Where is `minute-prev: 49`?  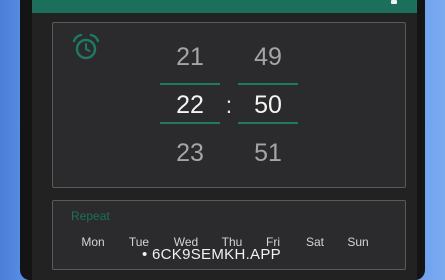 minute-prev: 49 is located at coordinates (268, 57).